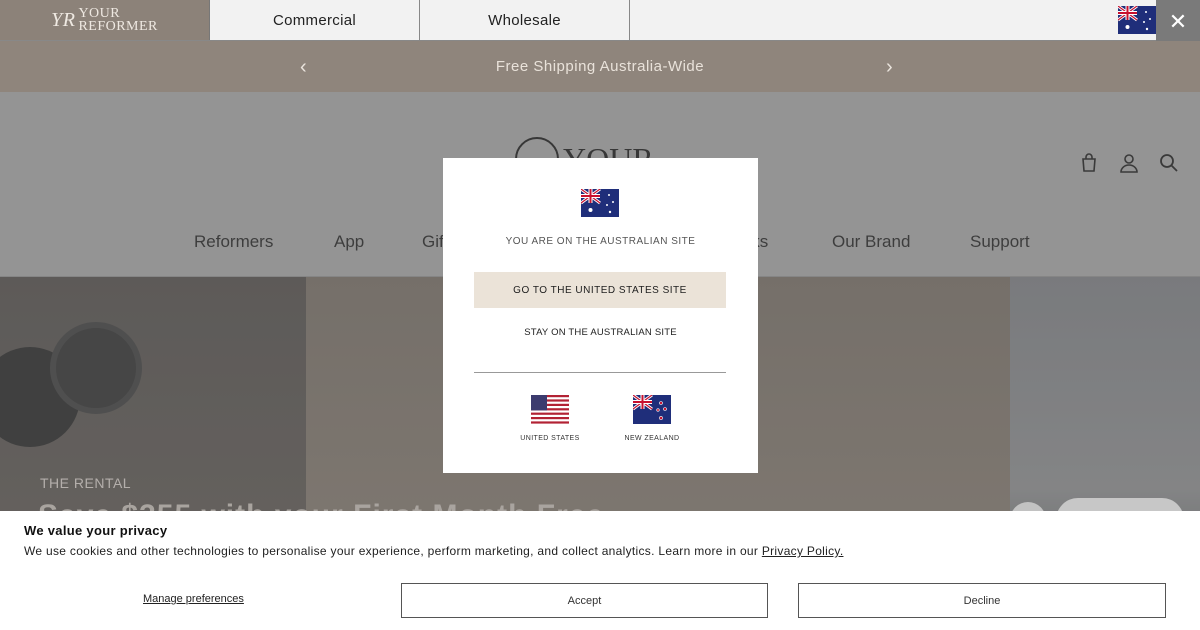 Image resolution: width=1200 pixels, height=630 pixels. I want to click on tab-wholesale: Wholesale, so click(525, 20).